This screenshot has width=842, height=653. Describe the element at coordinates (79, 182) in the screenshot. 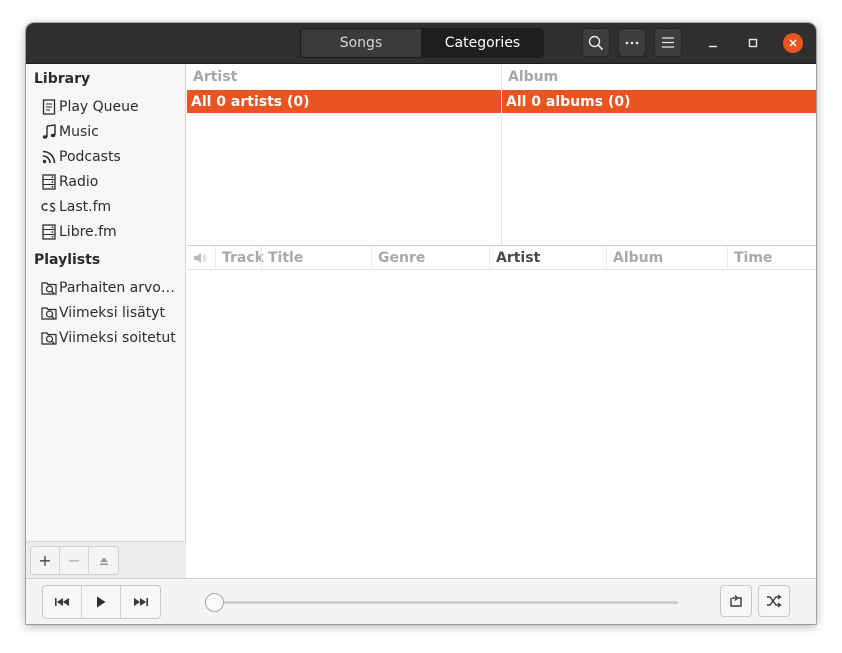

I see `sidebar-item-label: Radio` at that location.